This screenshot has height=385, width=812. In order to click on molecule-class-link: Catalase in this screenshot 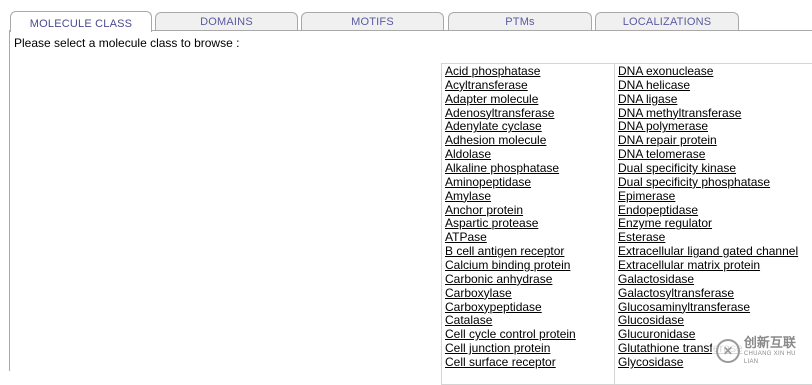, I will do `click(529, 321)`.